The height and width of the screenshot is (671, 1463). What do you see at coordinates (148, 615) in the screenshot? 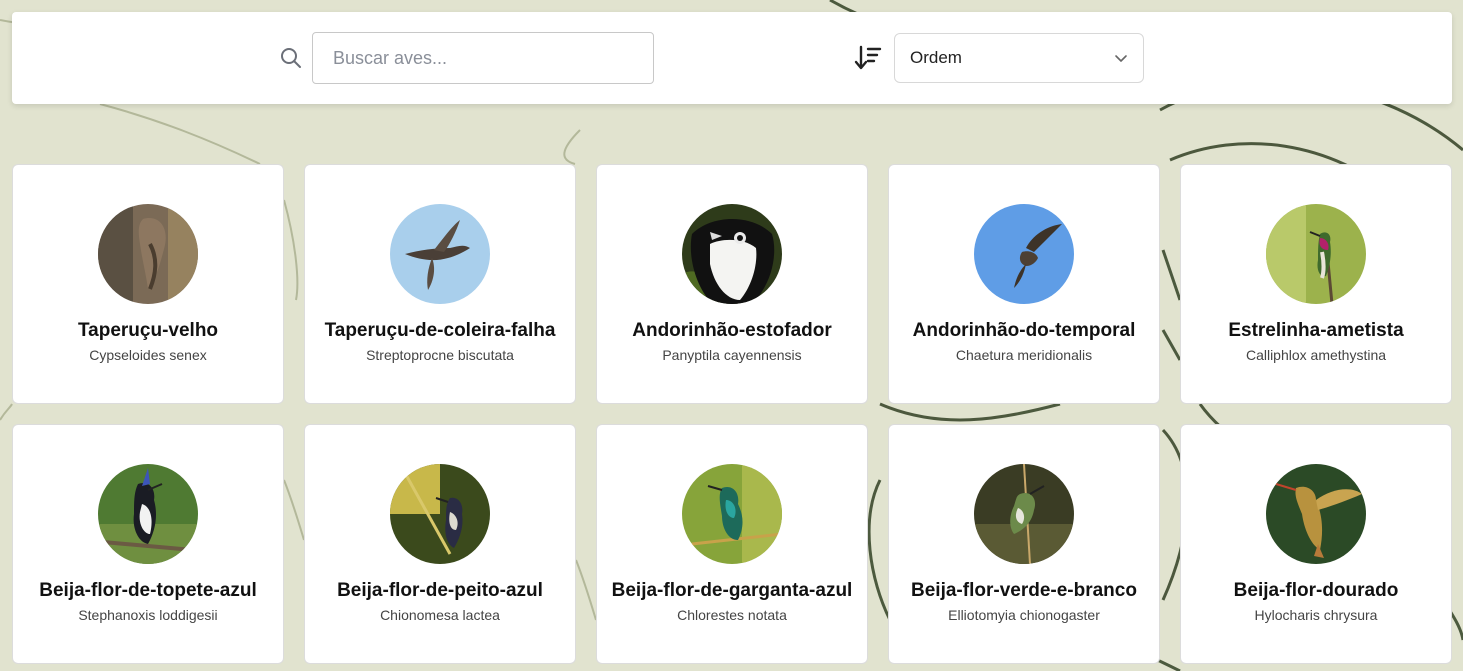
I see `bird-scientific-name: Stephanoxis loddigesii` at bounding box center [148, 615].